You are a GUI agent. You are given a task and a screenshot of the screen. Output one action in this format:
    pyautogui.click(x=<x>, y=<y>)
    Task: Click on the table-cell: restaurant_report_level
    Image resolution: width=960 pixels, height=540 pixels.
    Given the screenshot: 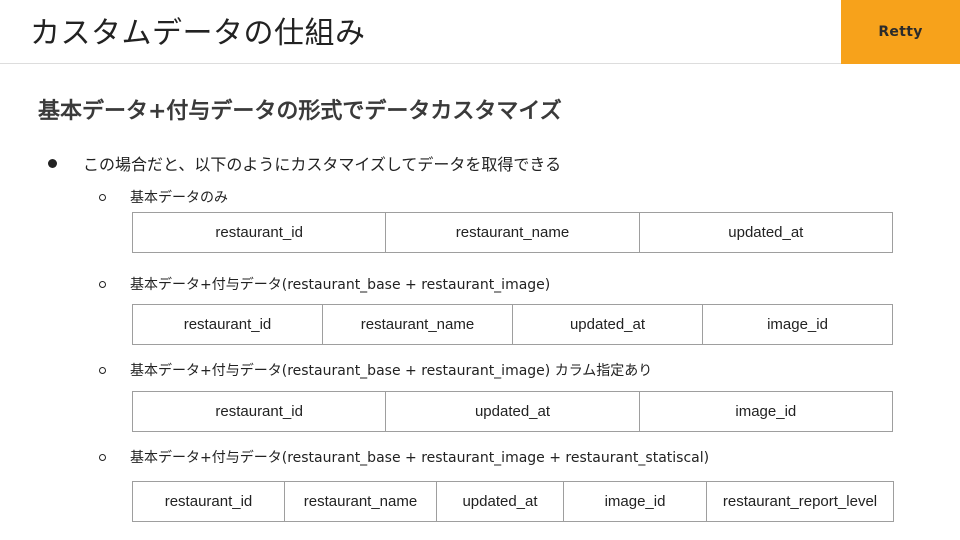 What is the action you would take?
    pyautogui.click(x=800, y=501)
    